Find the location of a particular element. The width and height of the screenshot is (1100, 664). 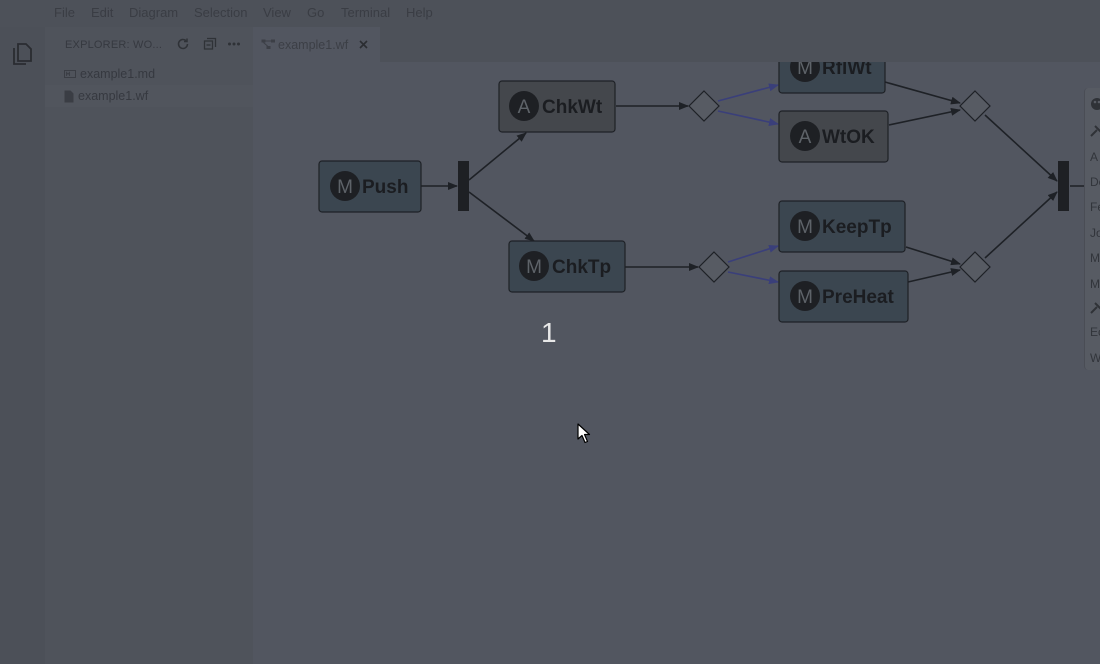

menu-terminal: Terminal is located at coordinates (365, 12).